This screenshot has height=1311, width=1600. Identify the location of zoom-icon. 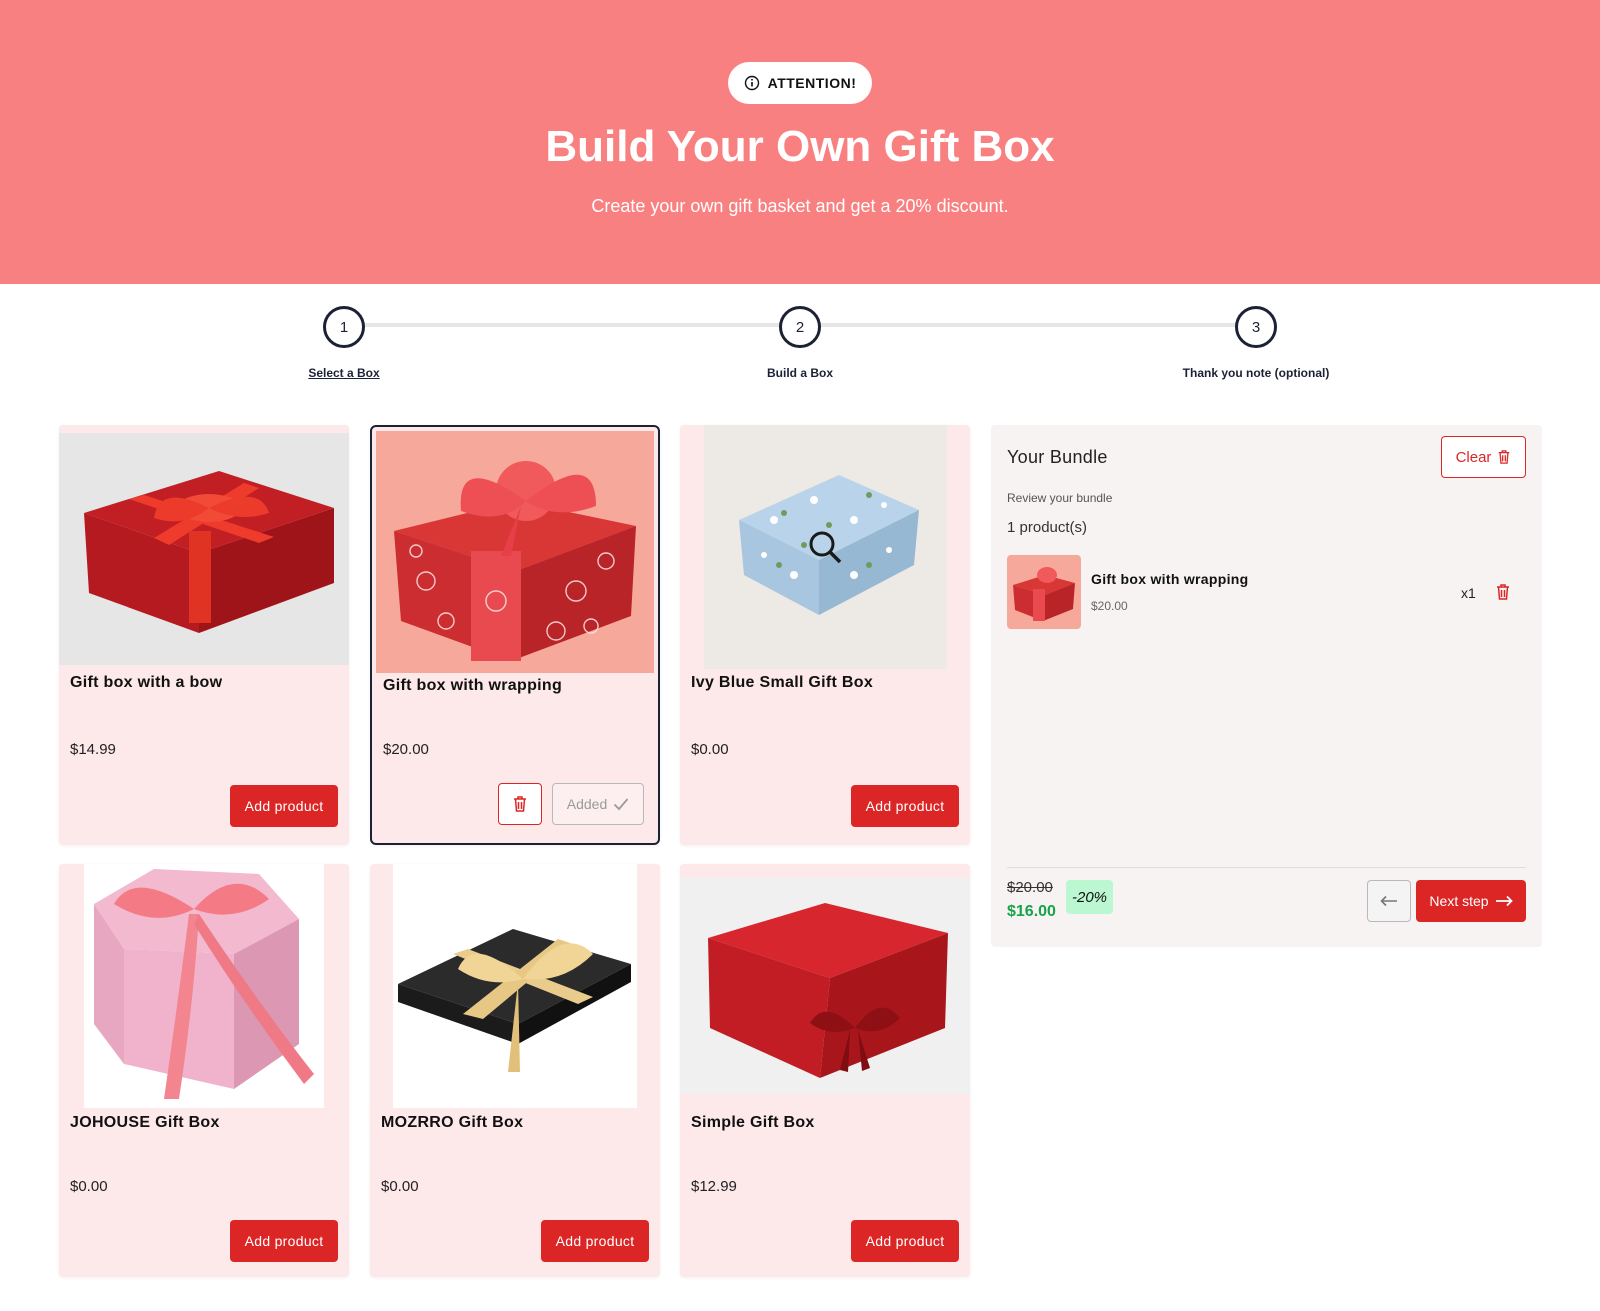
(825, 547).